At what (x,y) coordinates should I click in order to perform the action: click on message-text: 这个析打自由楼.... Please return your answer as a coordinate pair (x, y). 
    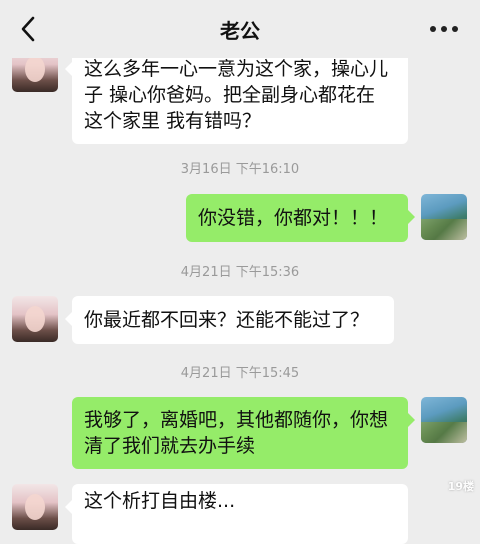
    Looking at the image, I should click on (160, 501).